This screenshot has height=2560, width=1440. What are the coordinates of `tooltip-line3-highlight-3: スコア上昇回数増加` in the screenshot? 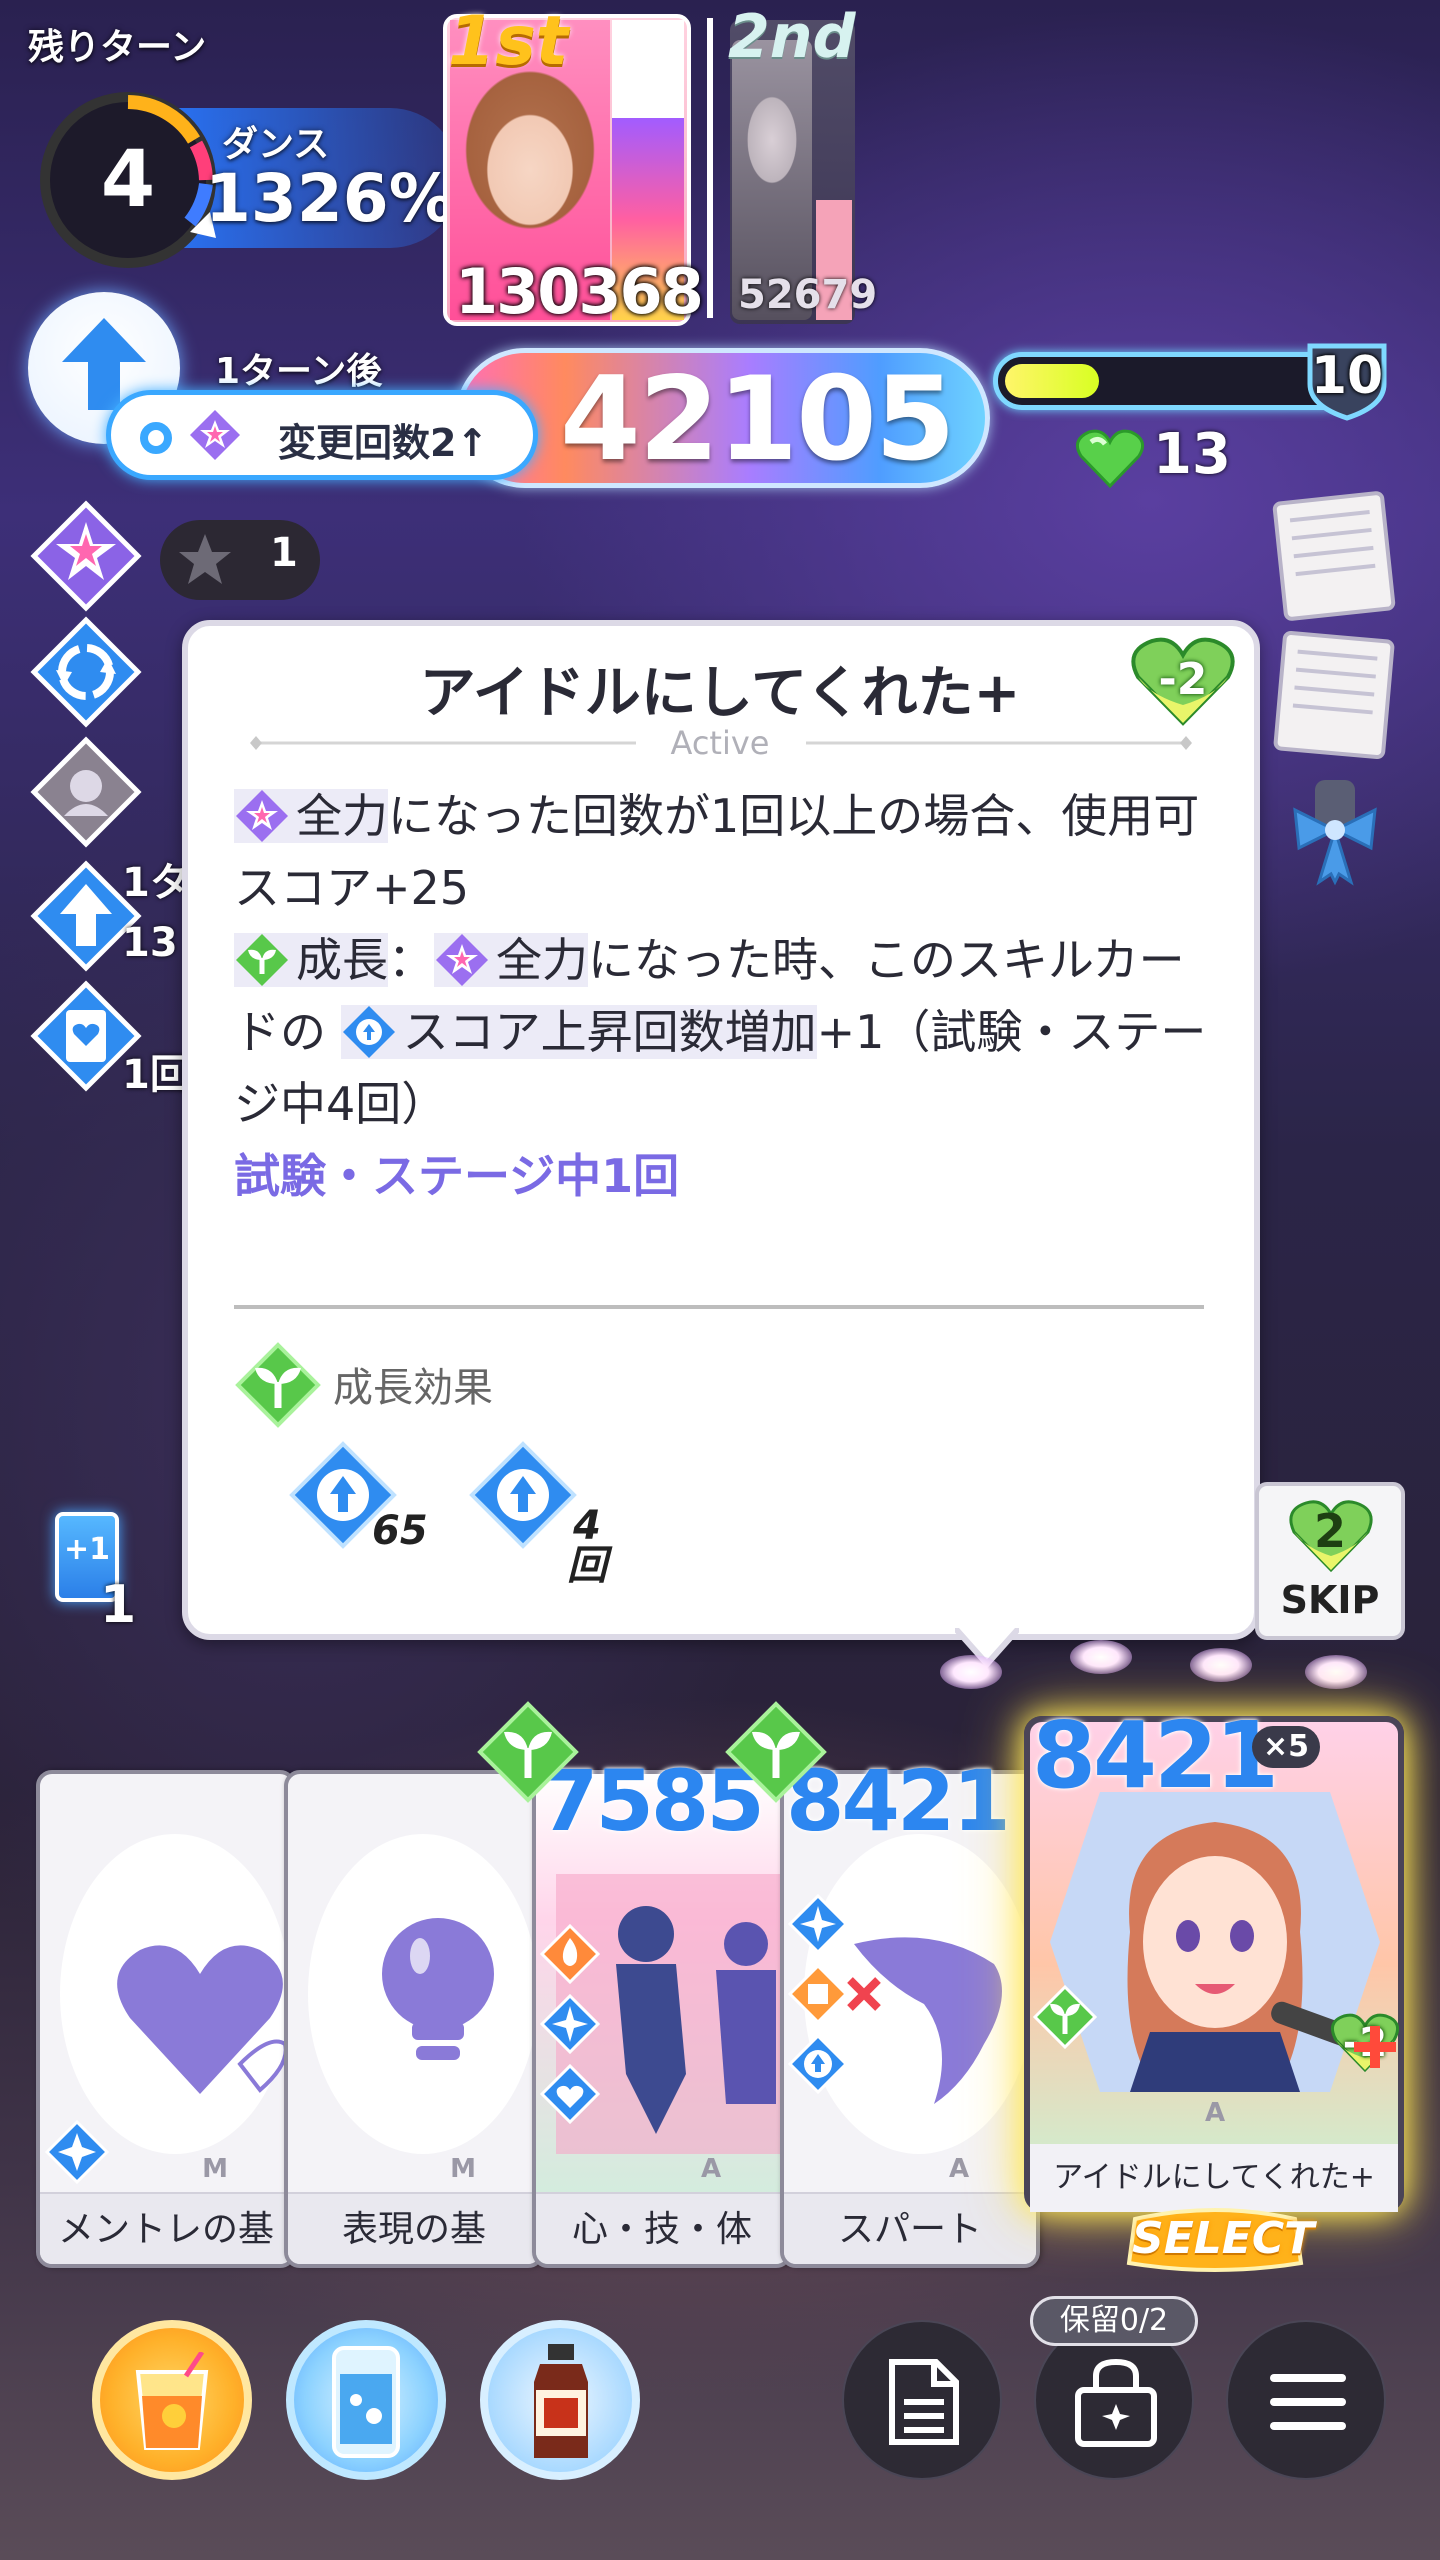 It's located at (609, 1032).